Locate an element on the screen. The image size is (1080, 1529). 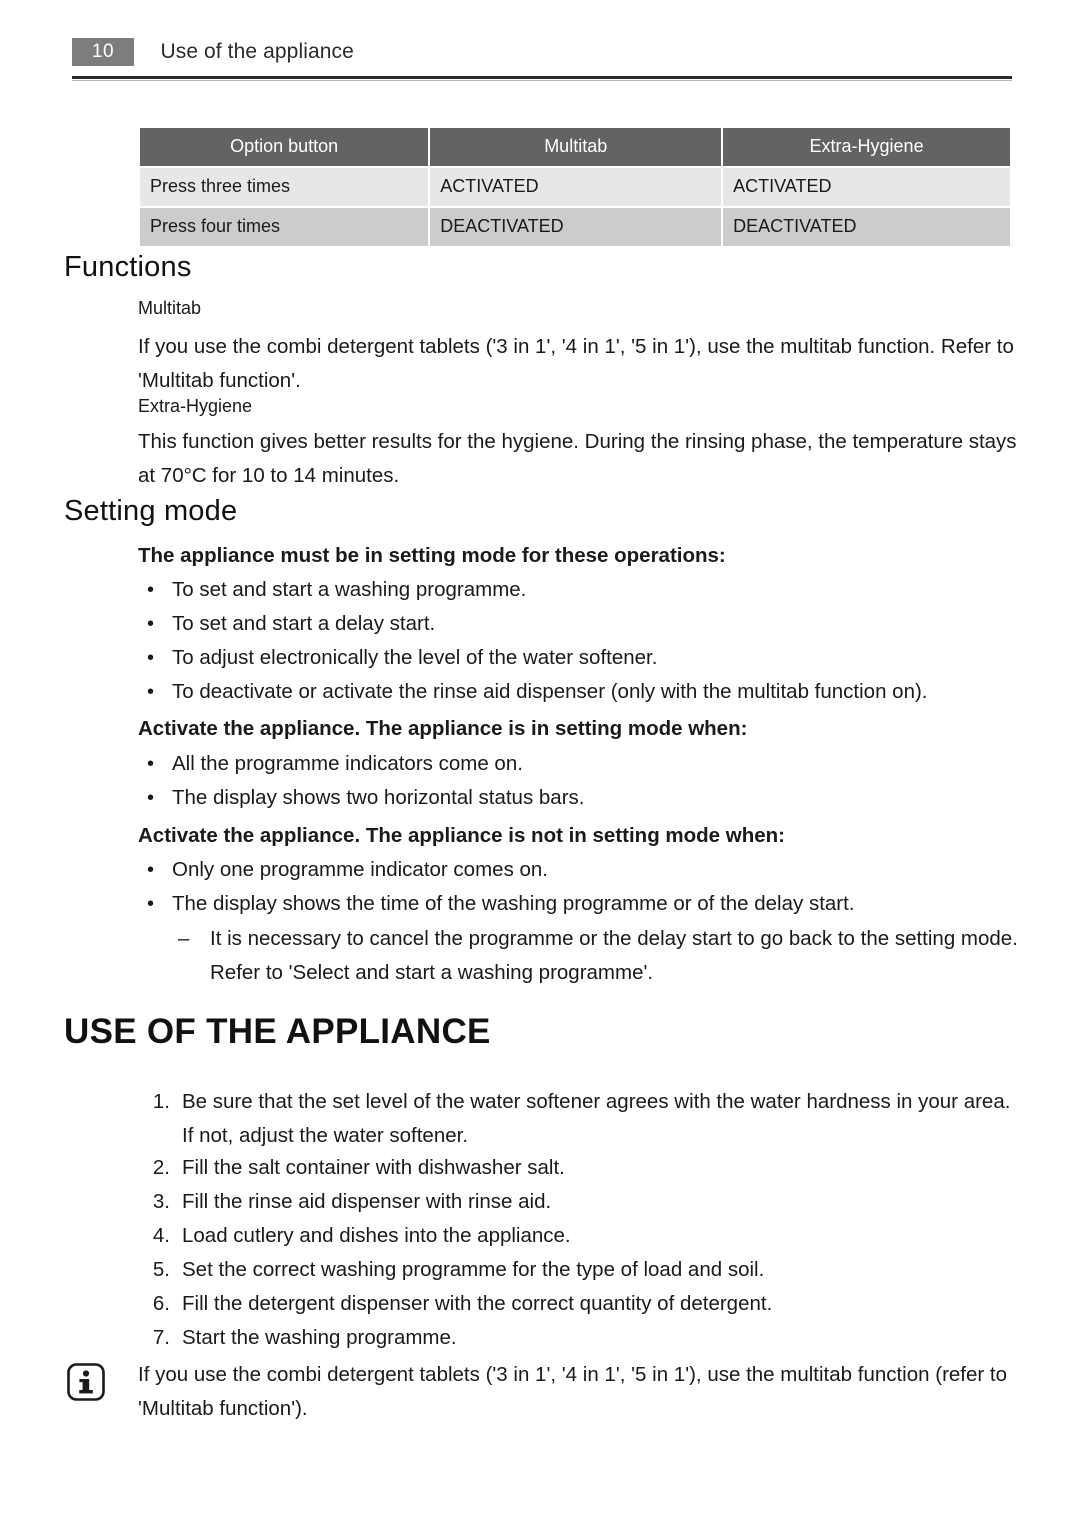
list-item-label: All the programme indicators come on. is located at coordinates (347, 763).